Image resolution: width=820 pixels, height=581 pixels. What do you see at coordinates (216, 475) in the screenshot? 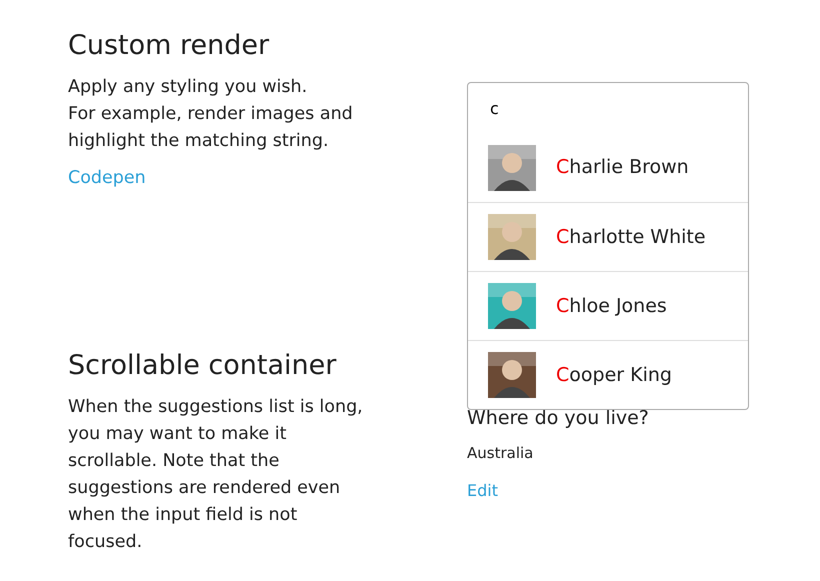
I see `description-text: When the suggestions list is long, you may want to make it scrollable. Note that the suggestions are rendered even when the input field is not focused.` at bounding box center [216, 475].